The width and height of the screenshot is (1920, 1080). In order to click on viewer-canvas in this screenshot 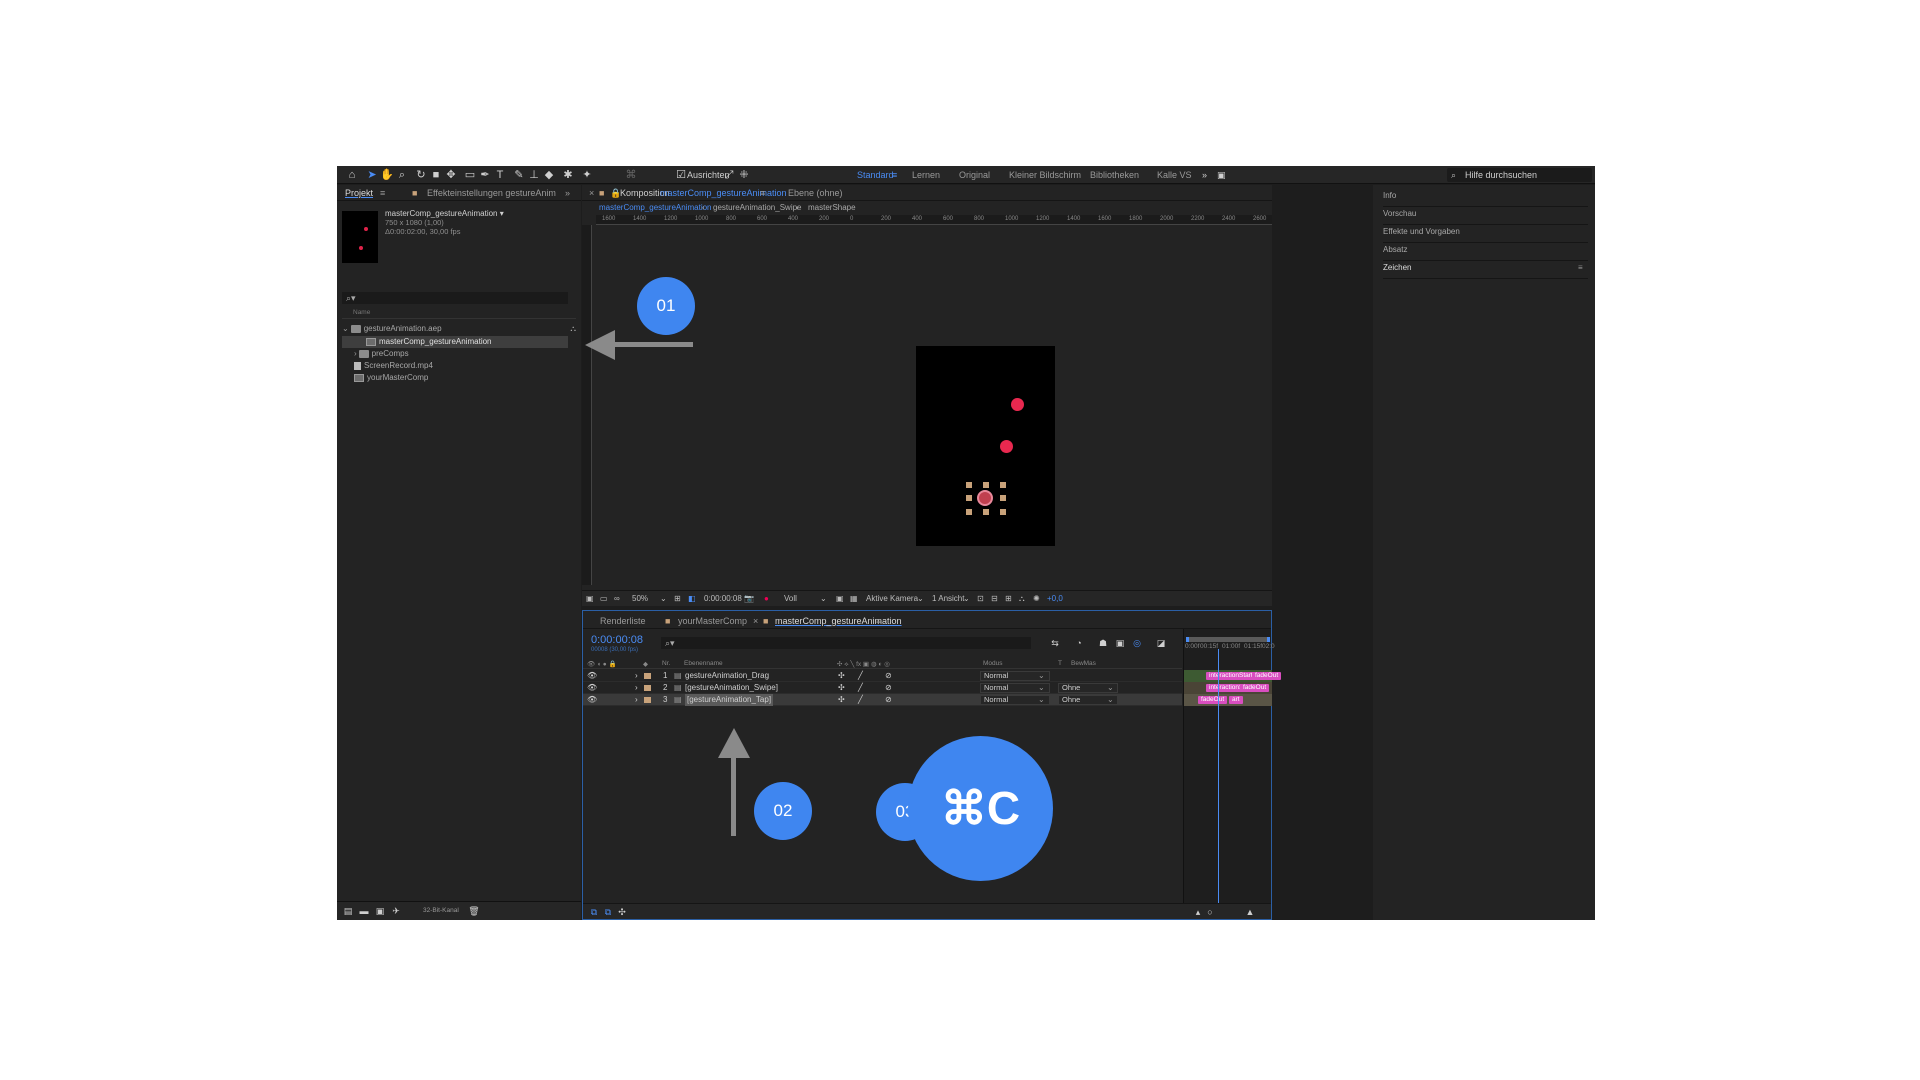, I will do `click(934, 404)`.